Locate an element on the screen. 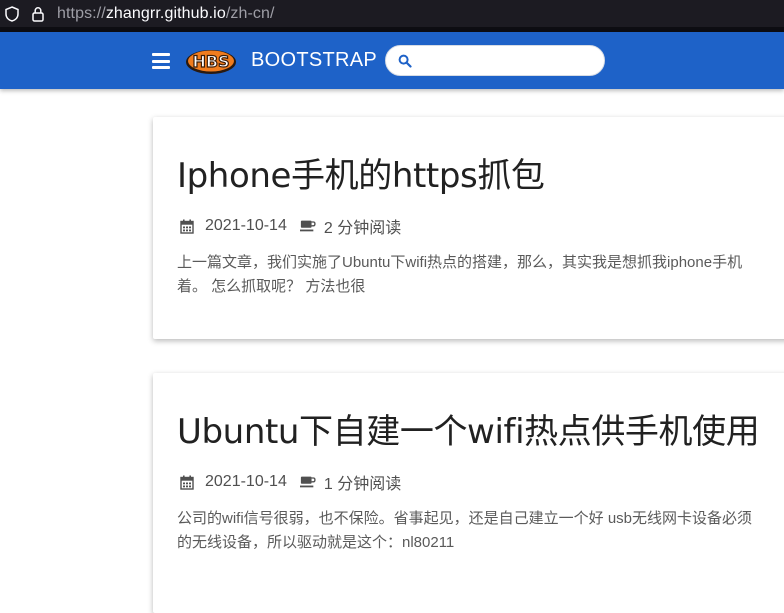 The image size is (784, 613). site-navbar: HBS BOOTSTRAP is located at coordinates (392, 60).